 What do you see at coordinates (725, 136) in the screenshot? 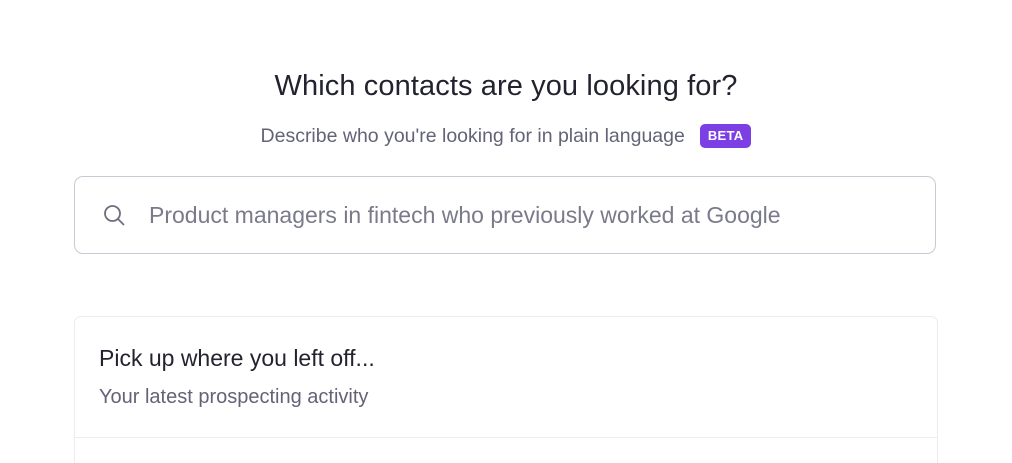
I see `beta-badge: BETA` at bounding box center [725, 136].